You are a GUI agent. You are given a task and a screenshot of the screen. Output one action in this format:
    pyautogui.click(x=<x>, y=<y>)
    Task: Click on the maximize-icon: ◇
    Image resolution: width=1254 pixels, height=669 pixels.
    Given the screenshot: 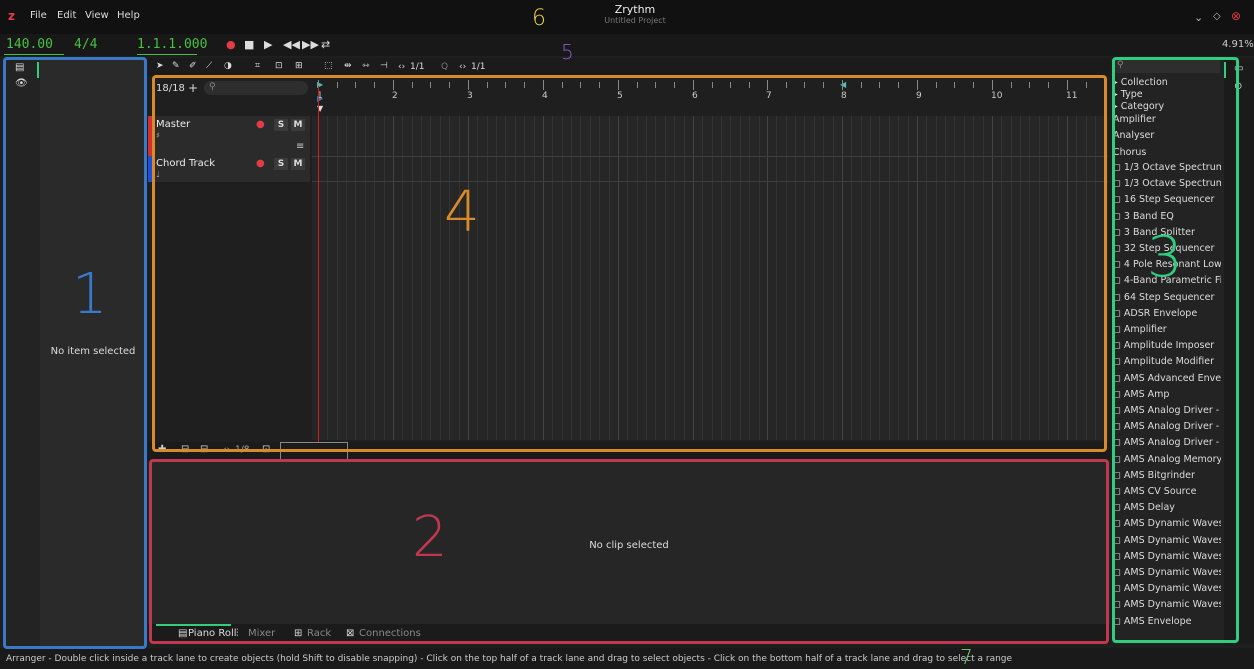 What is the action you would take?
    pyautogui.click(x=1217, y=16)
    